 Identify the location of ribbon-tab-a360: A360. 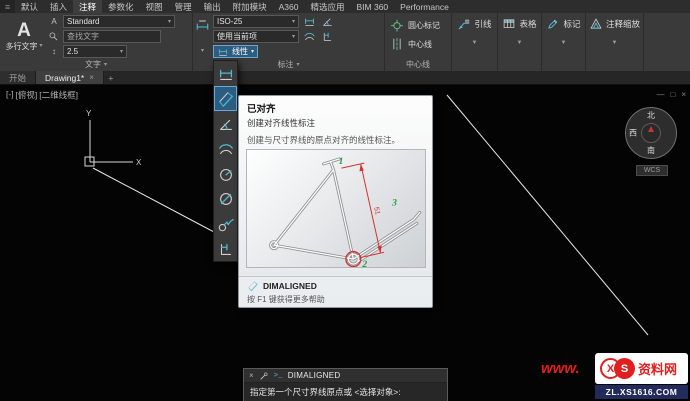
(289, 6).